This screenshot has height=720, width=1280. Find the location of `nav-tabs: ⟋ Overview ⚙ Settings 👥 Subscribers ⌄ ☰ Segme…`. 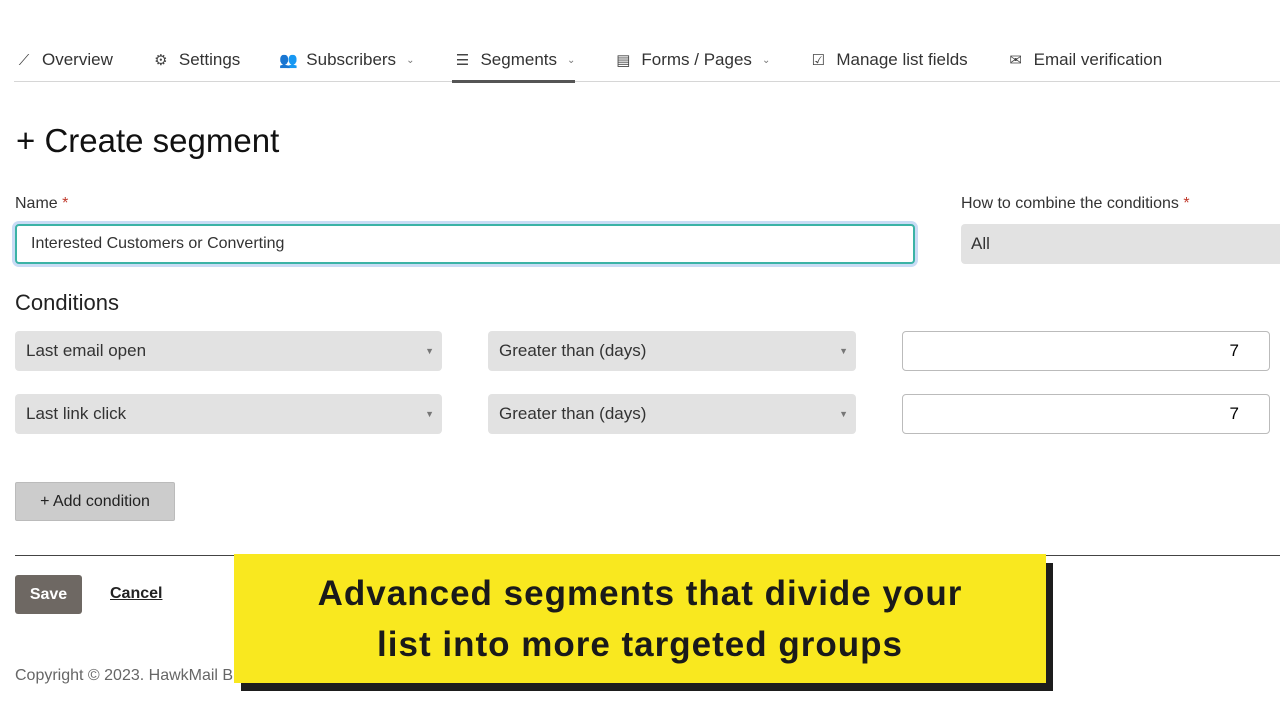

nav-tabs: ⟋ Overview ⚙ Settings 👥 Subscribers ⌄ ☰ Segme… is located at coordinates (647, 61).